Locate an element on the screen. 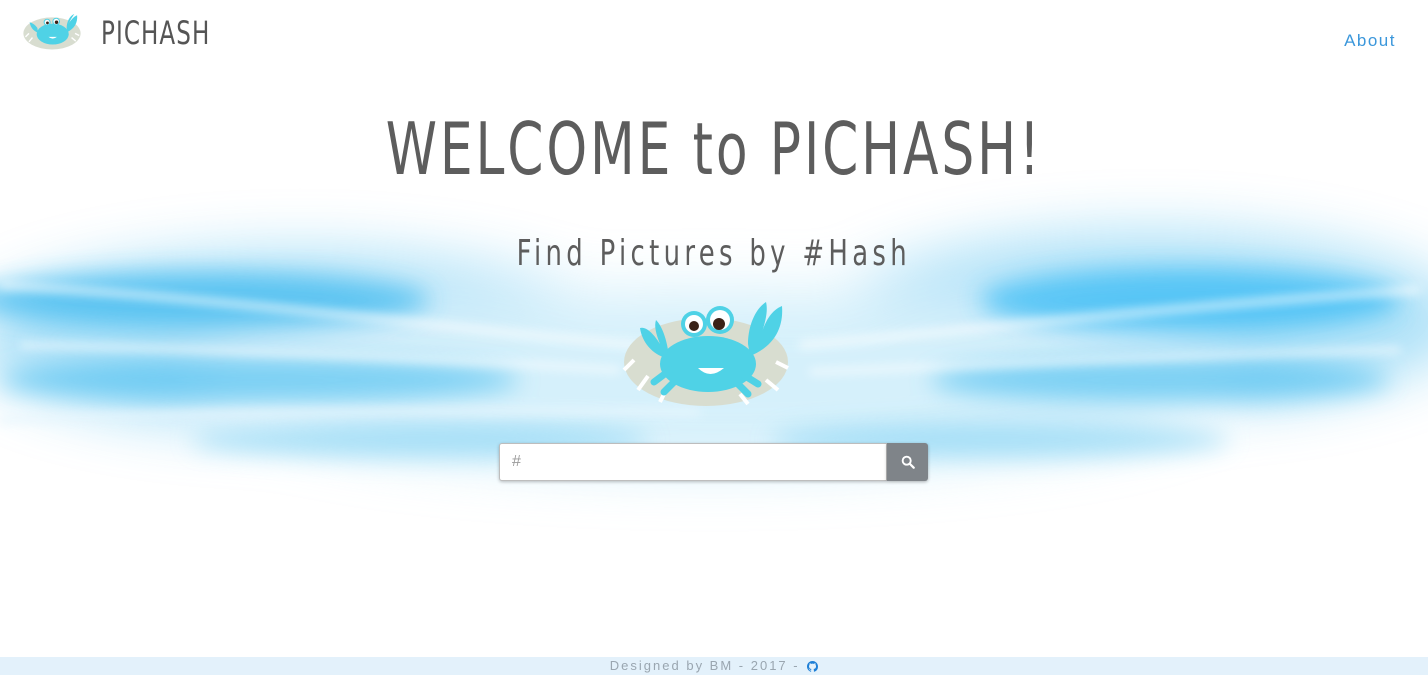 Image resolution: width=1428 pixels, height=677 pixels. hashtag-search-input is located at coordinates (693, 462).